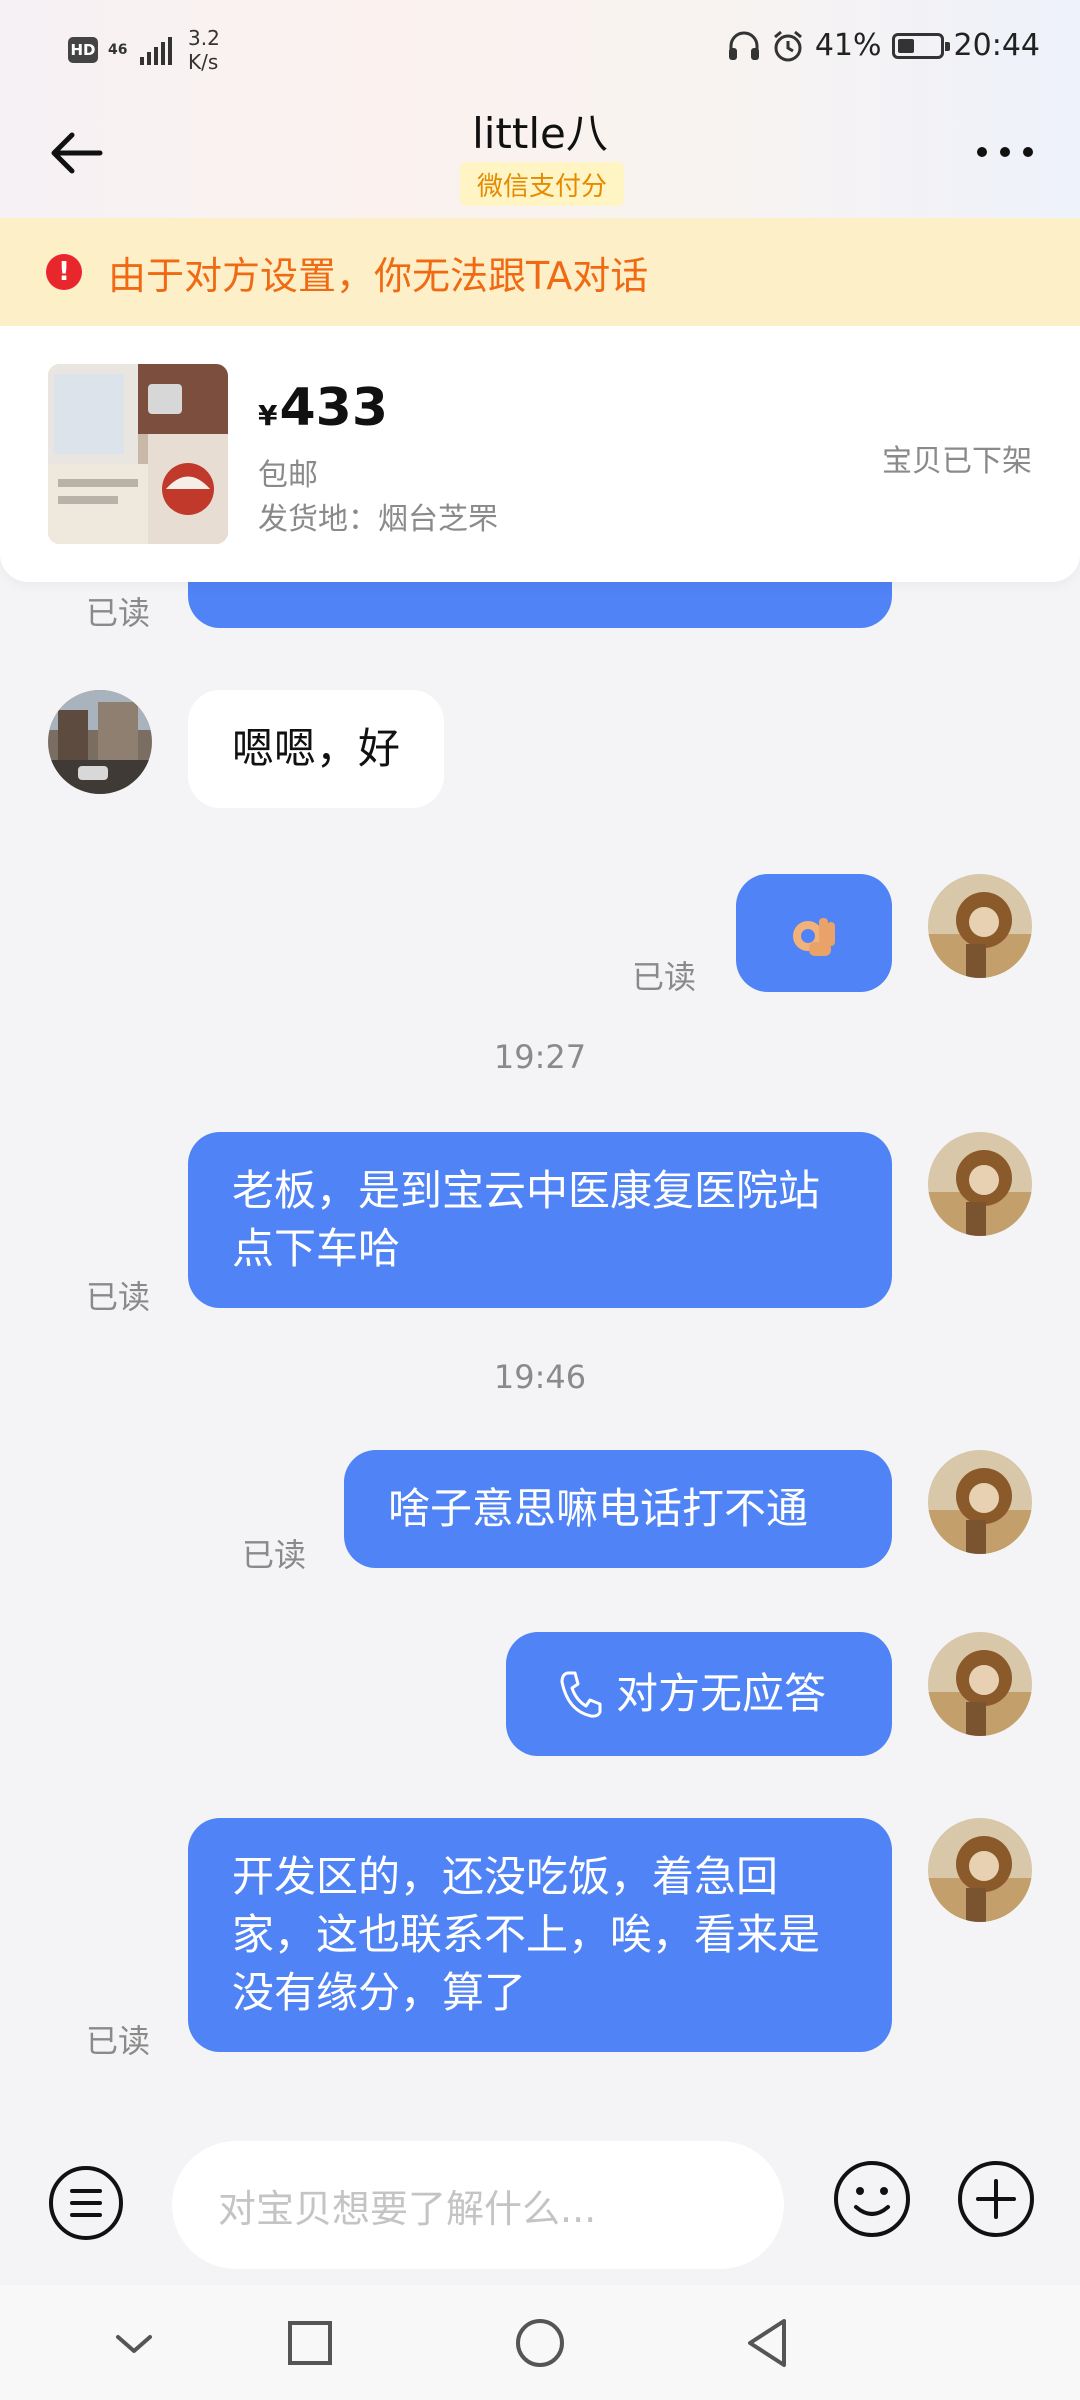 The height and width of the screenshot is (2400, 1080). Describe the element at coordinates (334, 408) in the screenshot. I see `price-value: 433` at that location.